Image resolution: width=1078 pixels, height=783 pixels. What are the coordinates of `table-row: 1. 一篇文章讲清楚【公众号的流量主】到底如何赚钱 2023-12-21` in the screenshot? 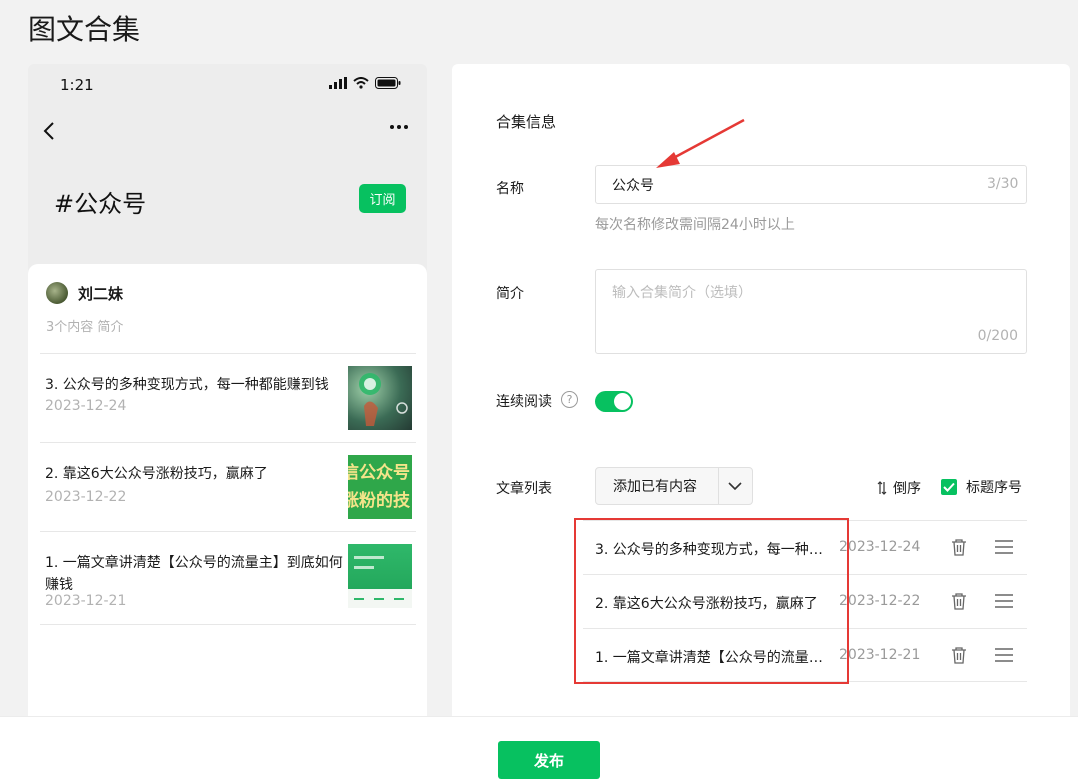 It's located at (805, 655).